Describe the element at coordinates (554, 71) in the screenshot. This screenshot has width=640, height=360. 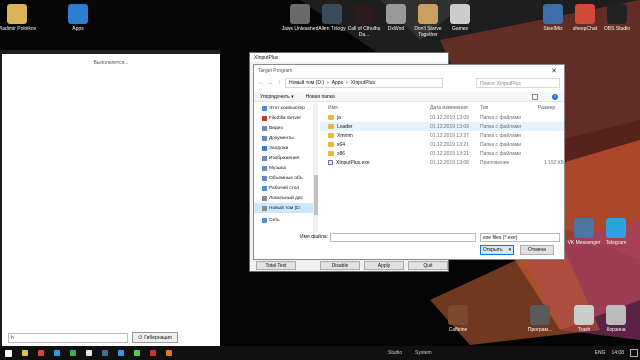
I see `close-icon: ✕` at that location.